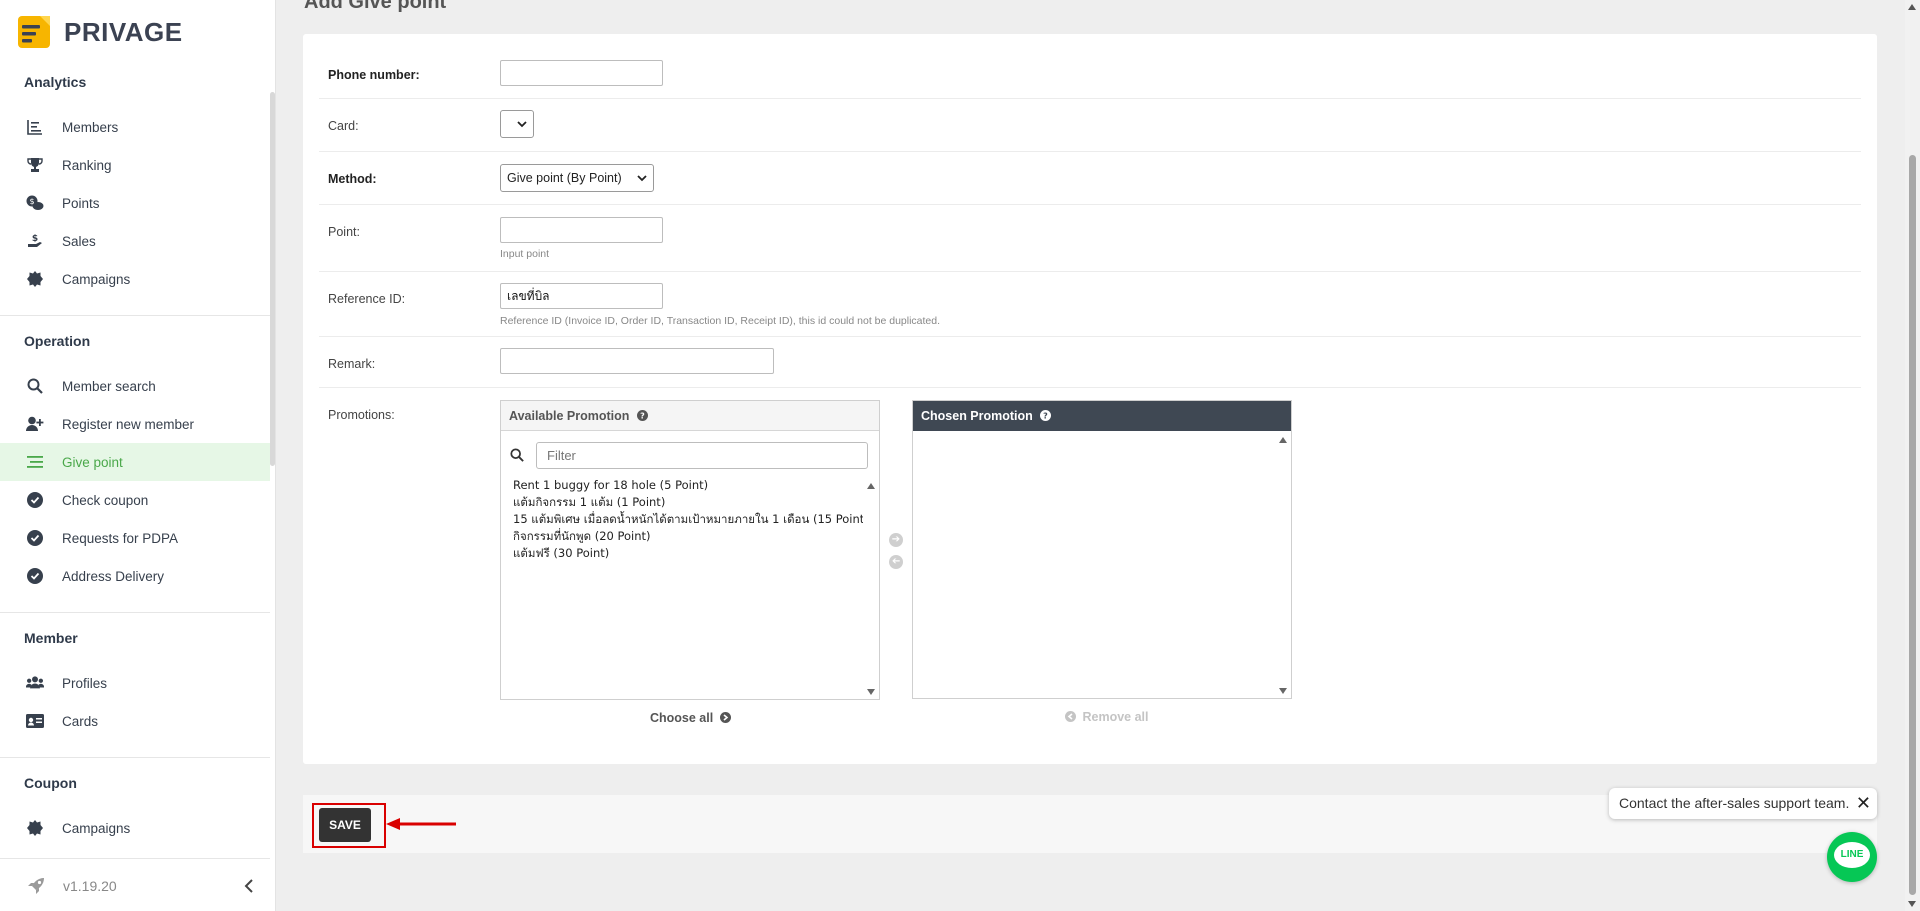 Image resolution: width=1920 pixels, height=911 pixels. What do you see at coordinates (349, 825) in the screenshot?
I see `save-highlight-box` at bounding box center [349, 825].